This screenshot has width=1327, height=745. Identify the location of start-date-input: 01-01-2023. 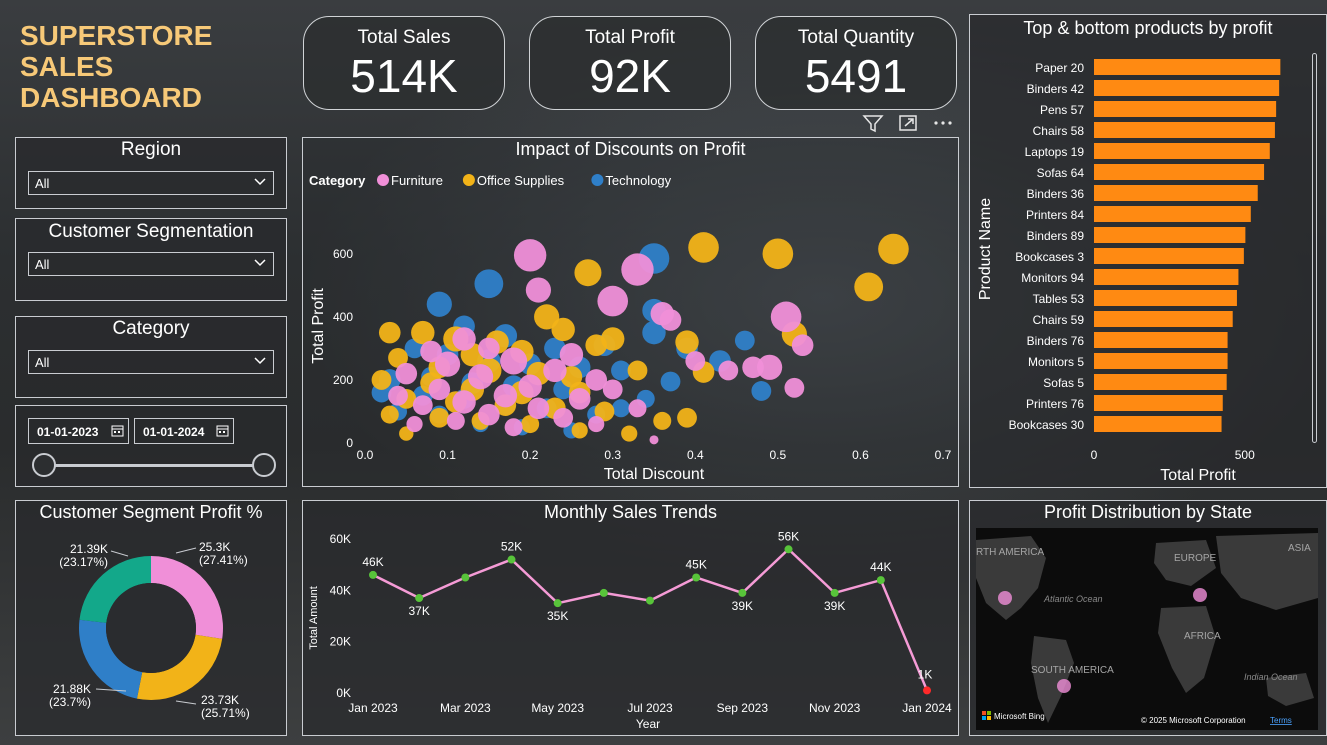
(78, 431).